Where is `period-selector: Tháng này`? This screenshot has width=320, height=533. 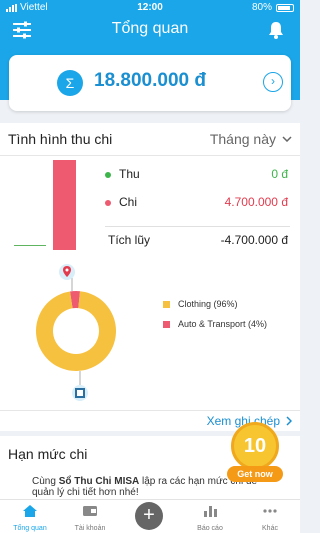 period-selector: Tháng này is located at coordinates (251, 139).